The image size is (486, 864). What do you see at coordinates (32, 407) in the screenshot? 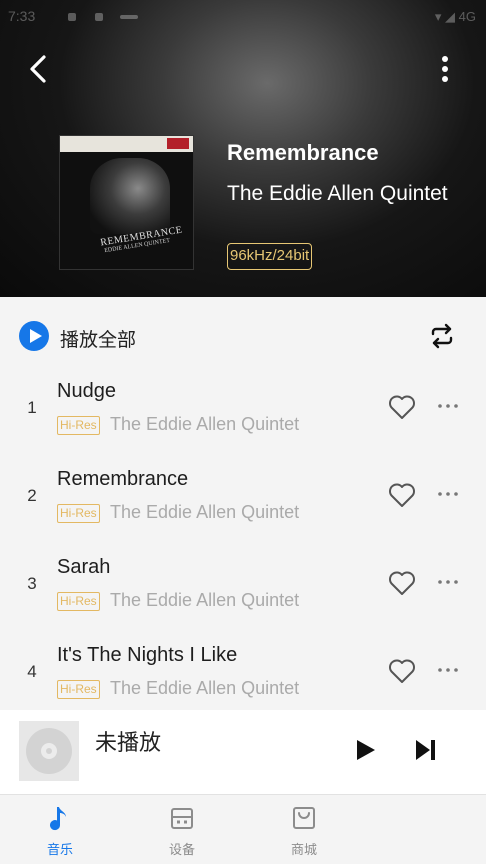
I see `track-number: 1` at bounding box center [32, 407].